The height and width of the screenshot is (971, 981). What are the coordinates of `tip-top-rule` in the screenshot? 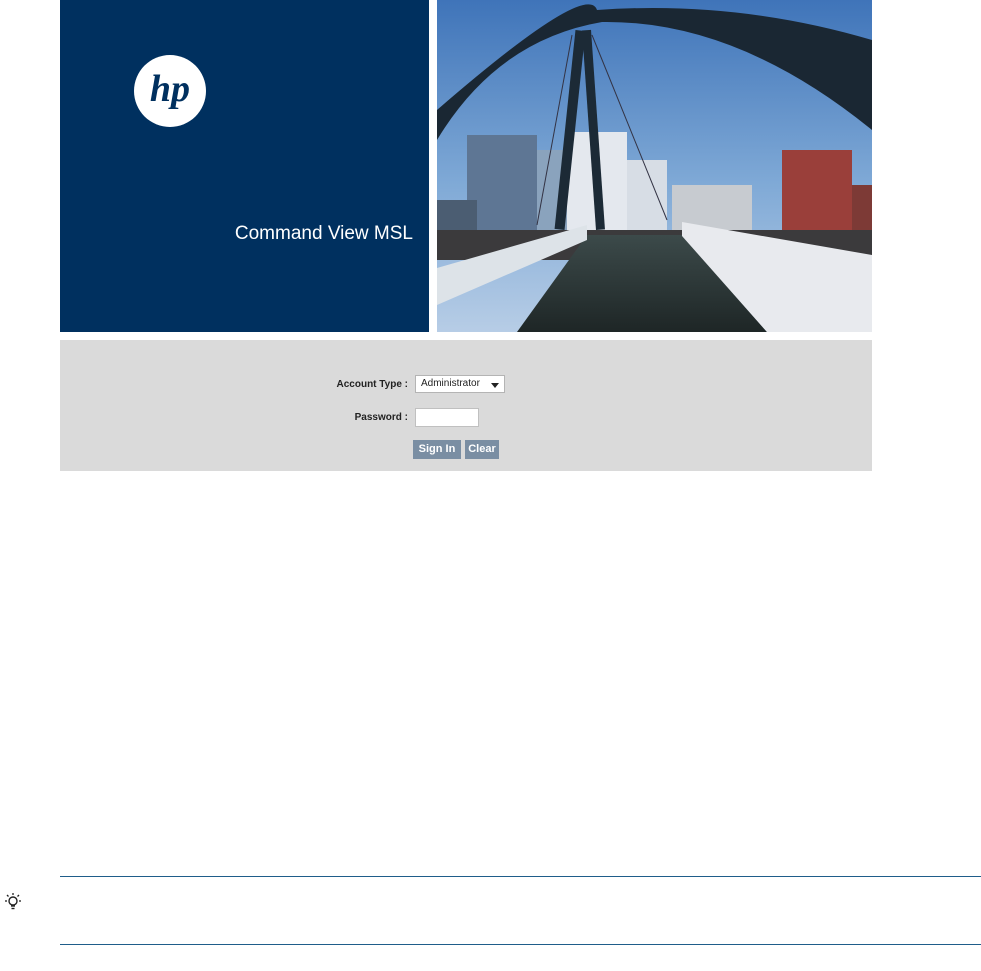 It's located at (520, 876).